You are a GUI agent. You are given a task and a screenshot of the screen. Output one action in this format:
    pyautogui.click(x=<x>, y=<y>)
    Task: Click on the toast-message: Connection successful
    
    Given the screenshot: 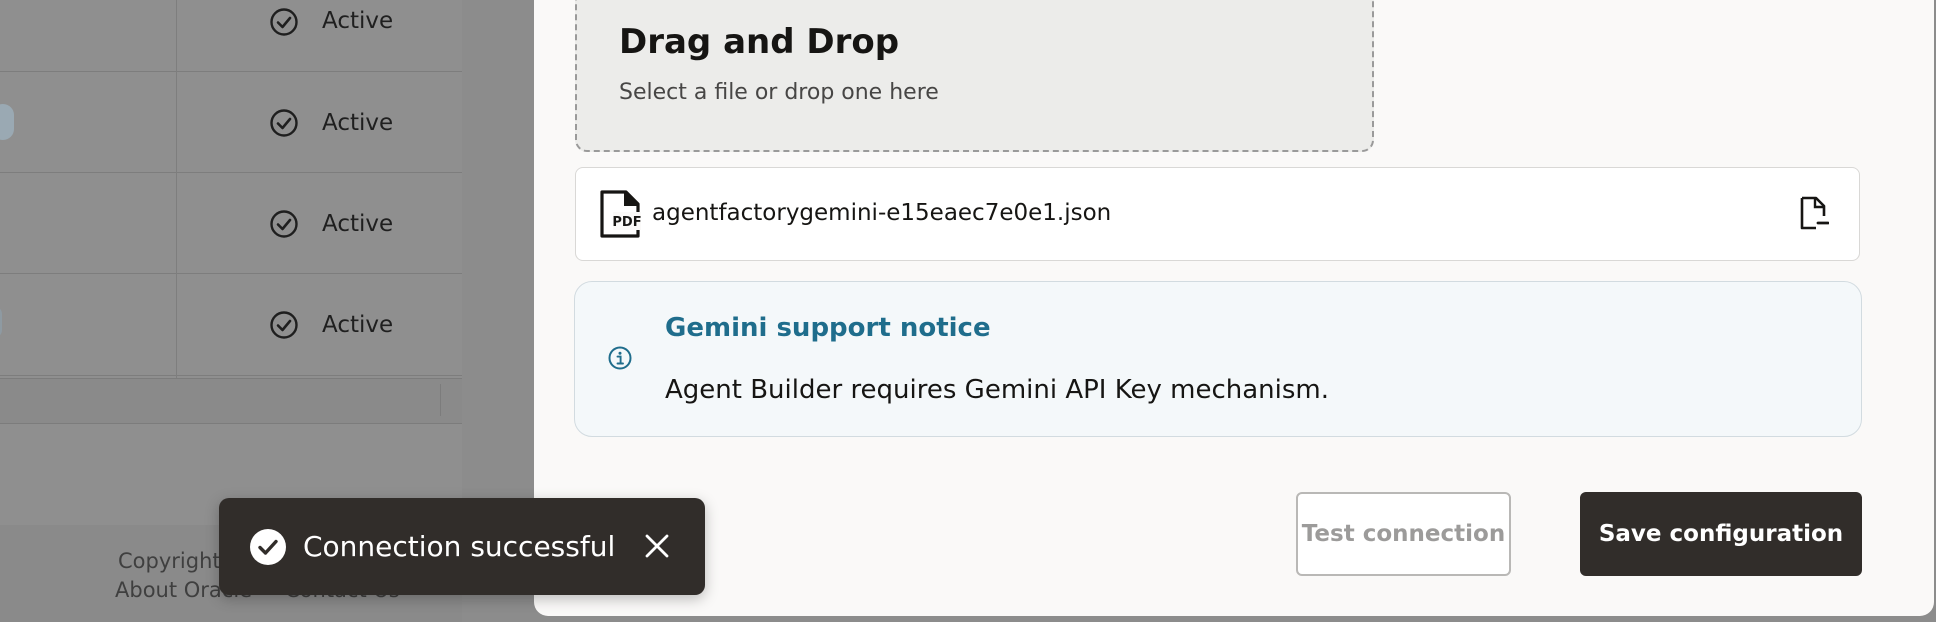 What is the action you would take?
    pyautogui.click(x=459, y=546)
    